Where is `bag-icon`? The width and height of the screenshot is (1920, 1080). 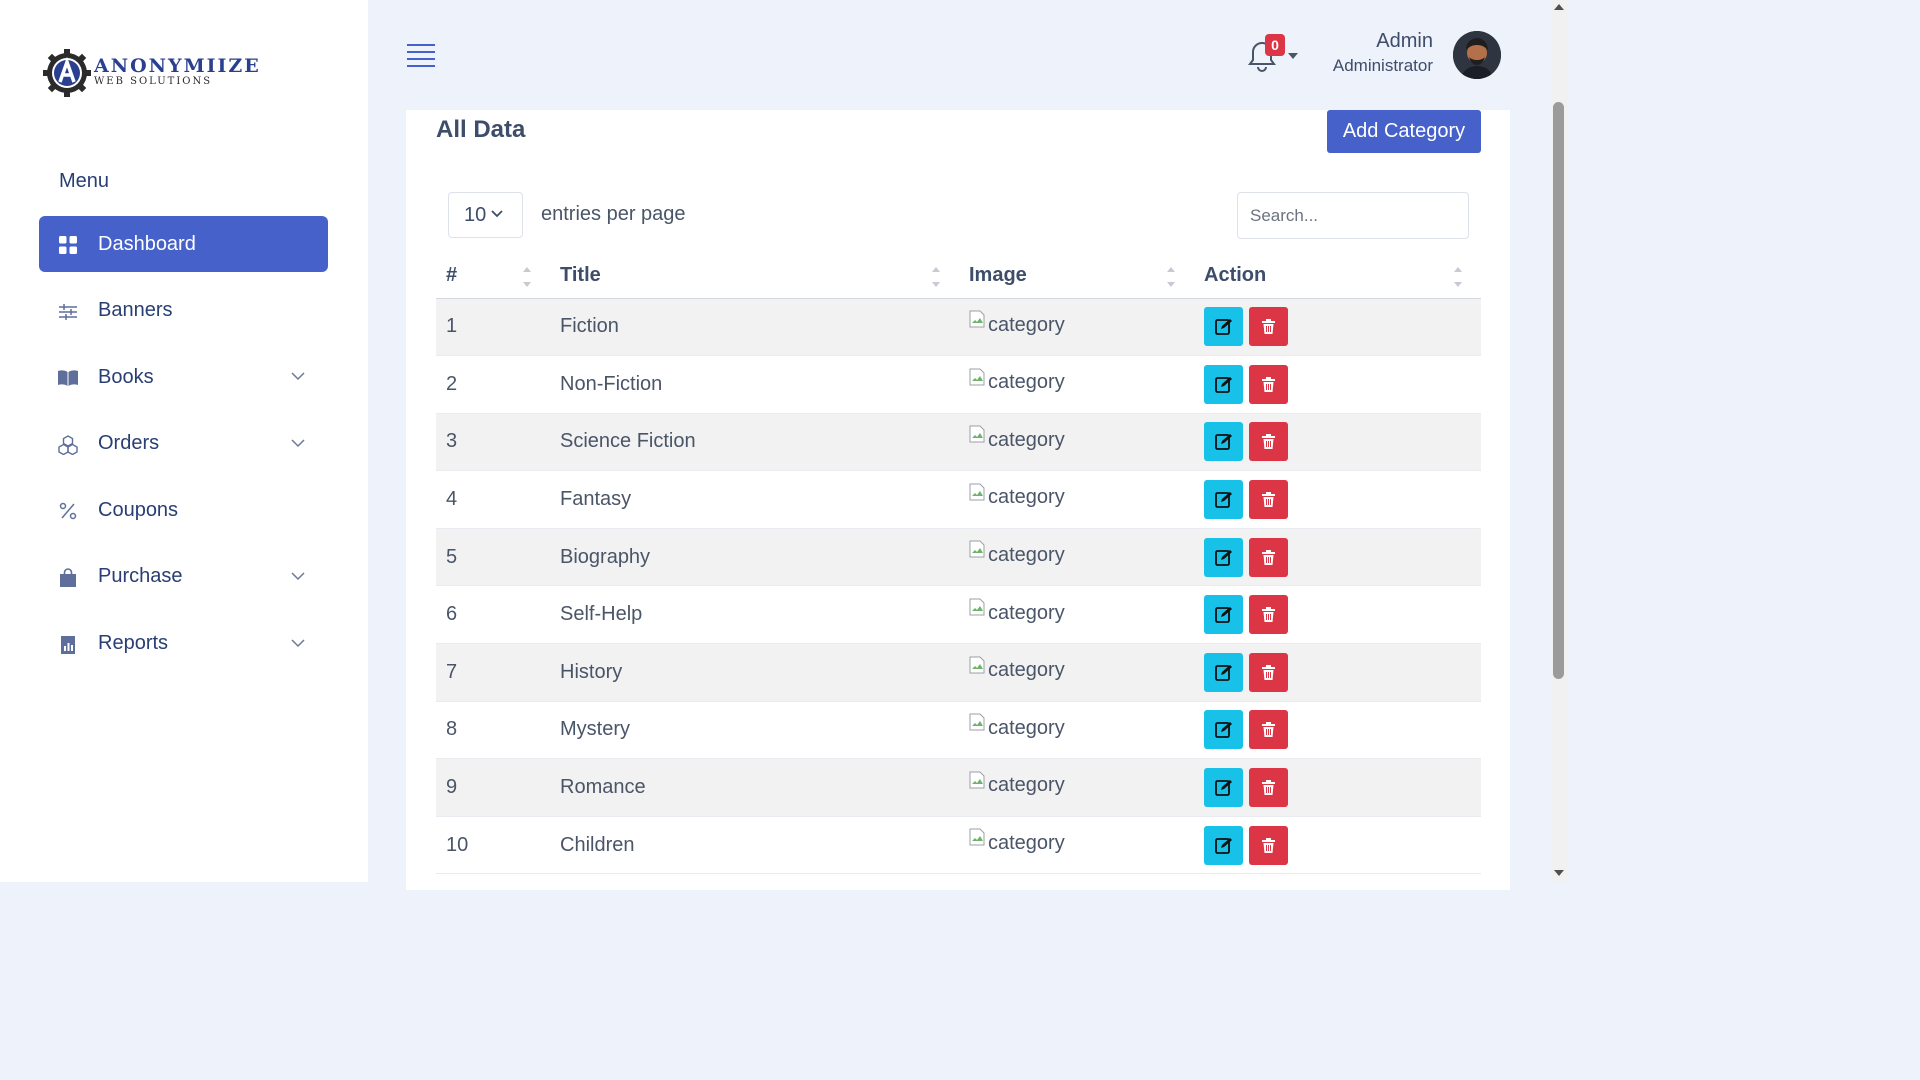 bag-icon is located at coordinates (68, 577).